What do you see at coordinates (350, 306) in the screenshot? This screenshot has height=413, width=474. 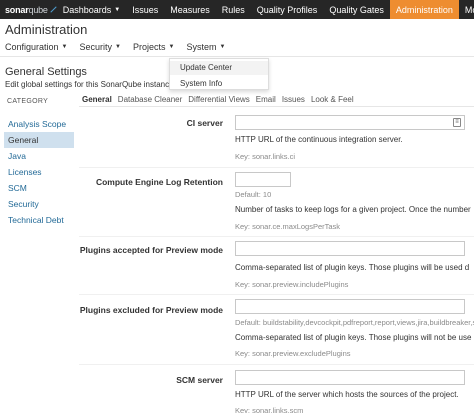 I see `plugins-excluded-input` at bounding box center [350, 306].